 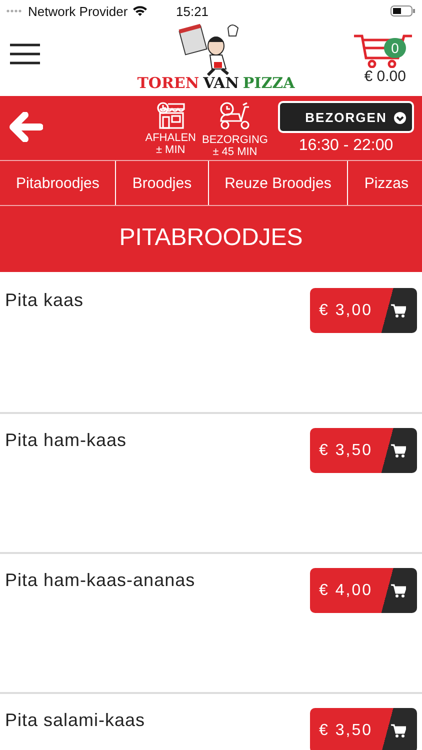 I want to click on wifi-icon, so click(x=140, y=11).